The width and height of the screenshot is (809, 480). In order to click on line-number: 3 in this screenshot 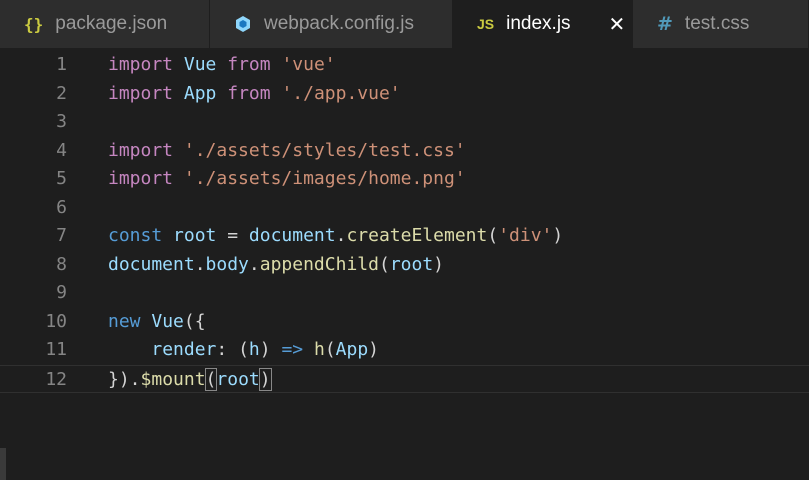, I will do `click(61, 121)`.